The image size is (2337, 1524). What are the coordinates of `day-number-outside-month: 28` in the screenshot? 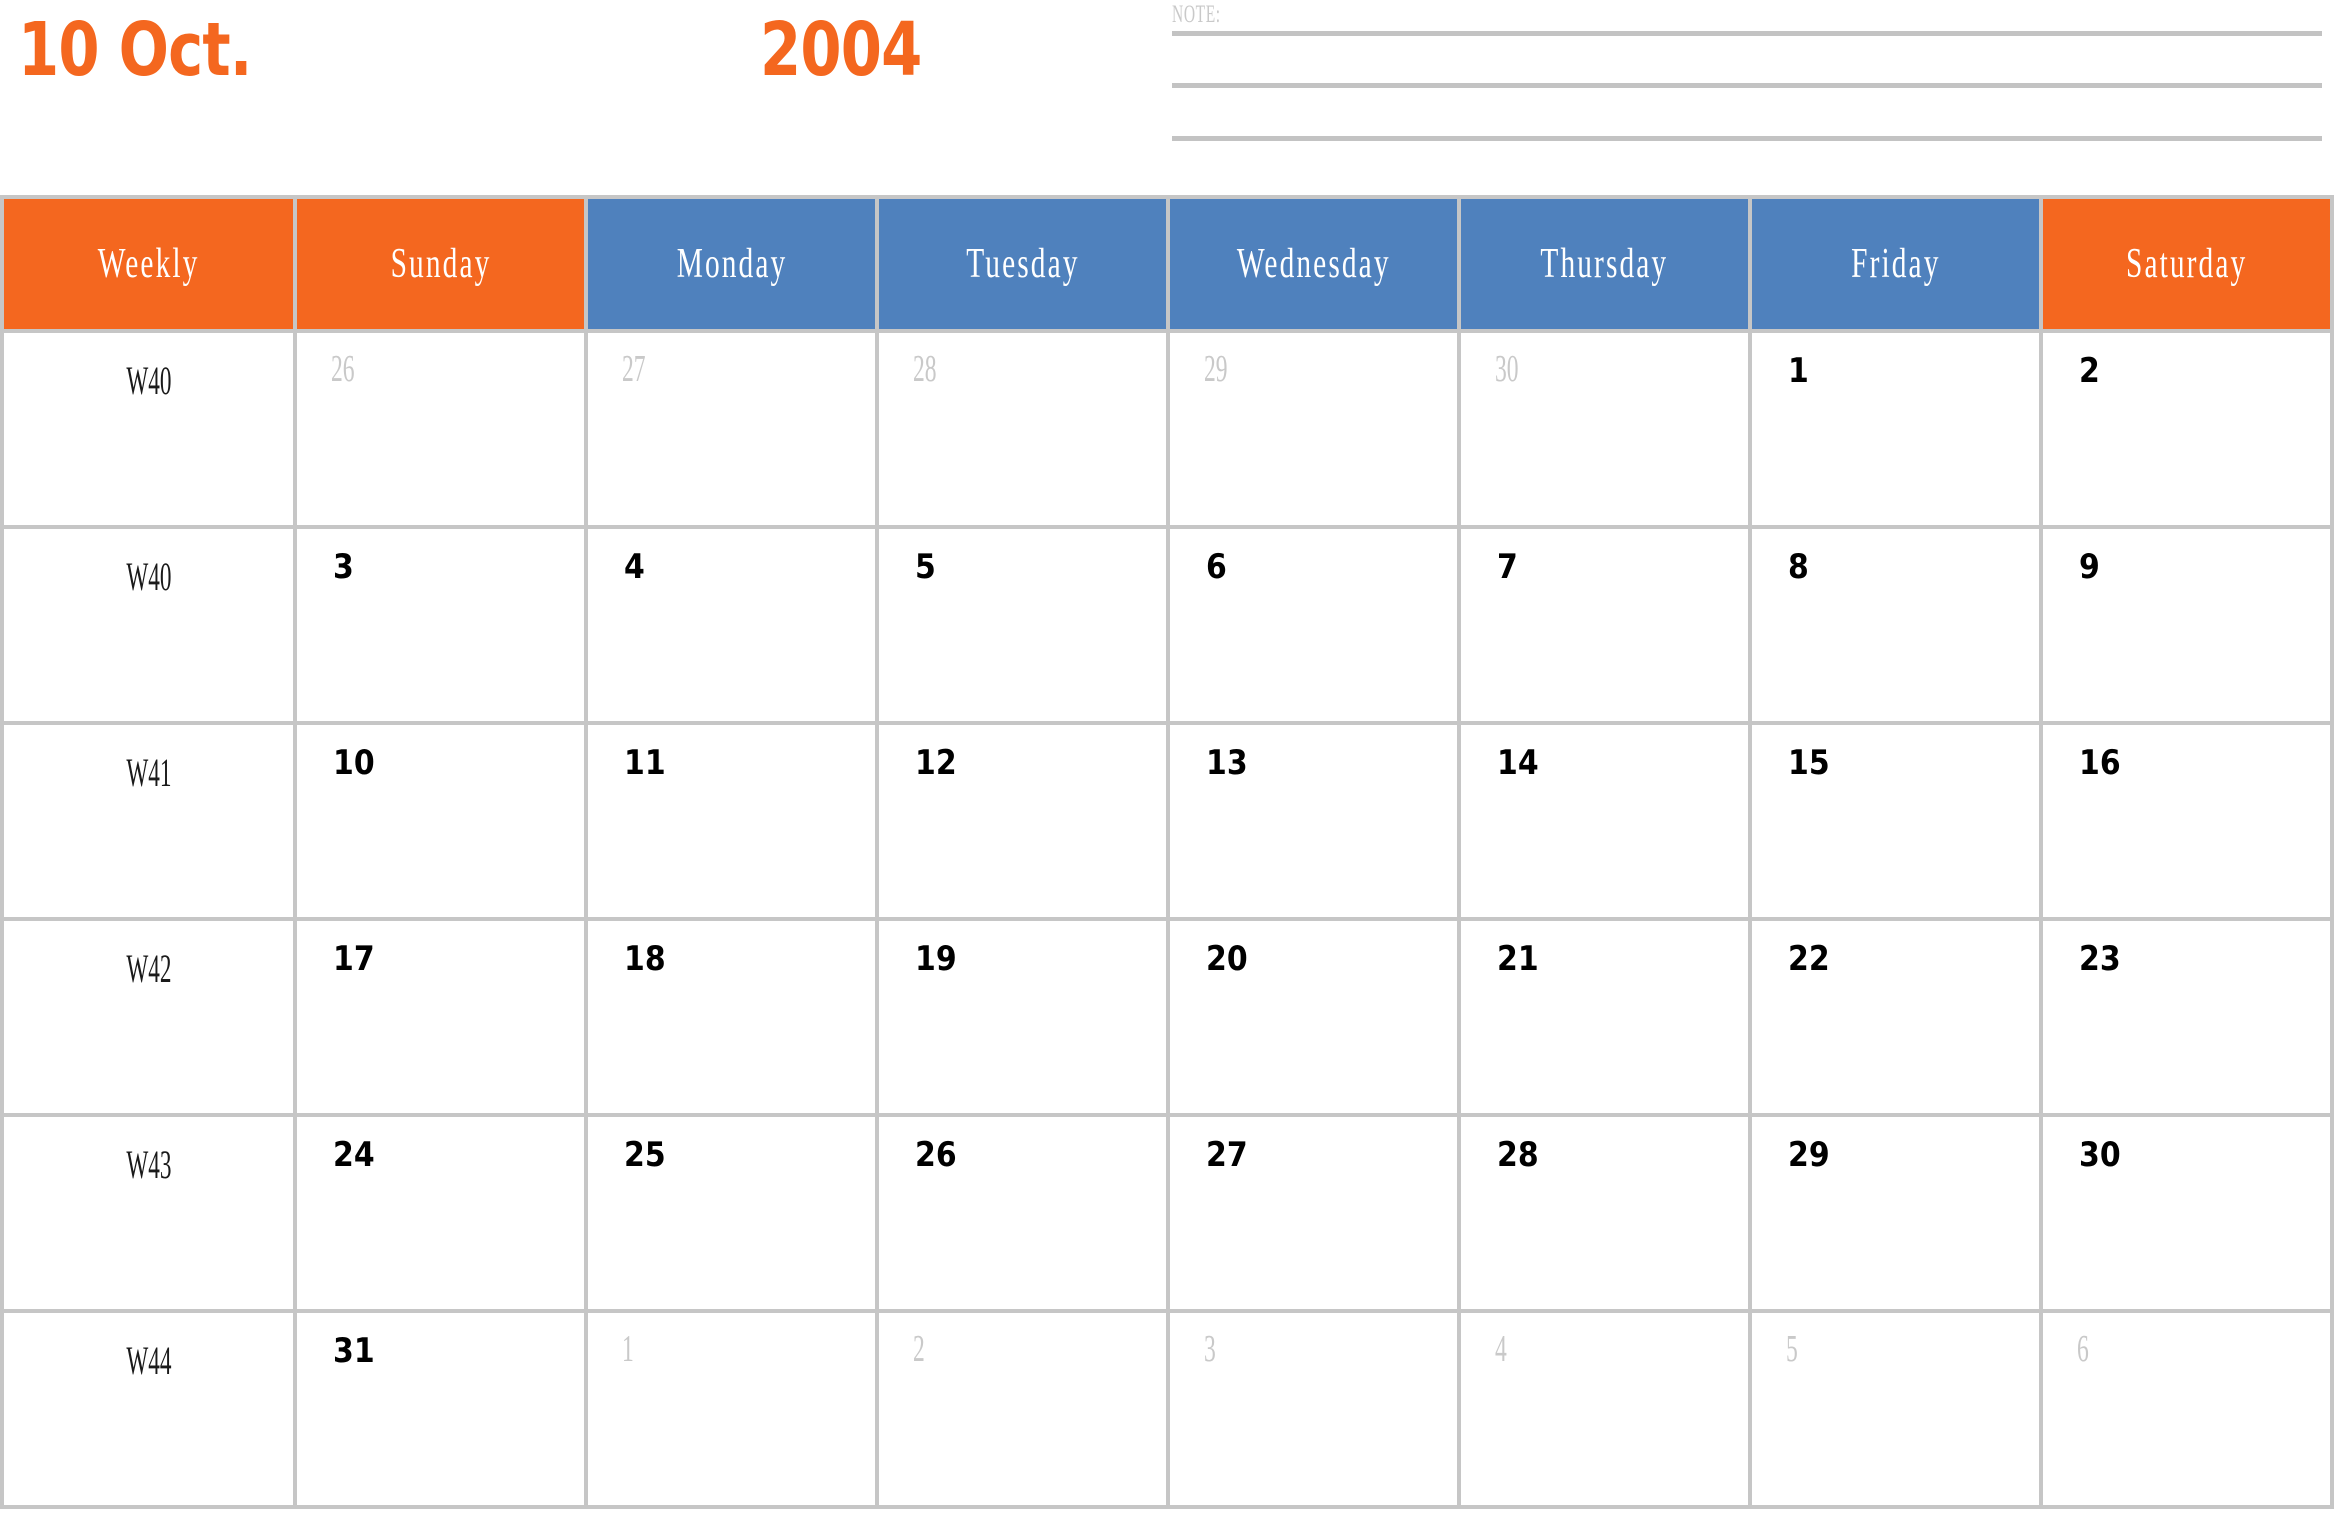 It's located at (925, 369).